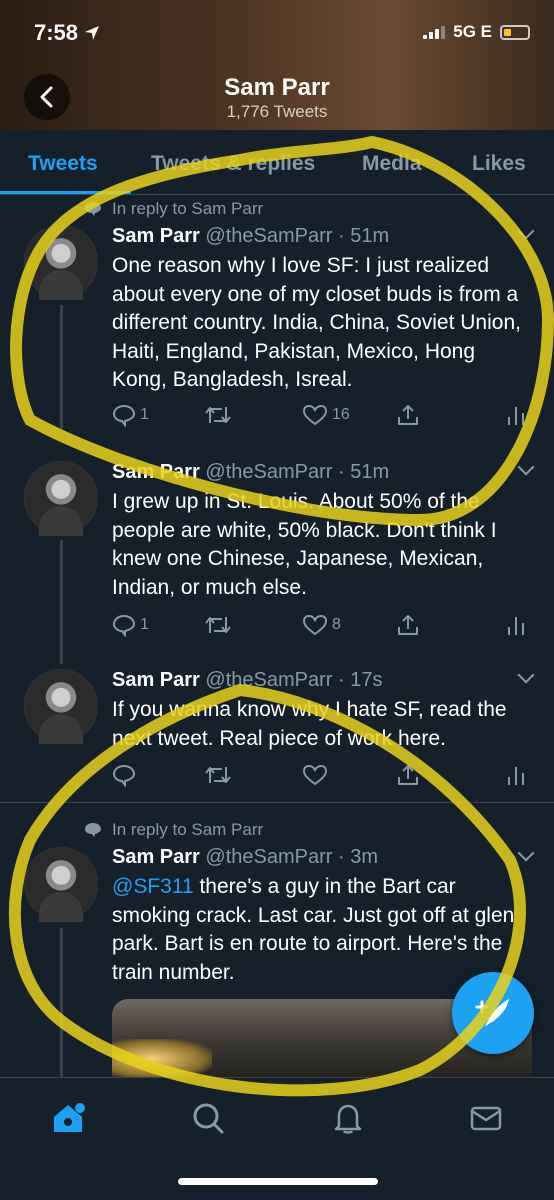 The height and width of the screenshot is (1200, 554). I want to click on home-icon, so click(69, 1117).